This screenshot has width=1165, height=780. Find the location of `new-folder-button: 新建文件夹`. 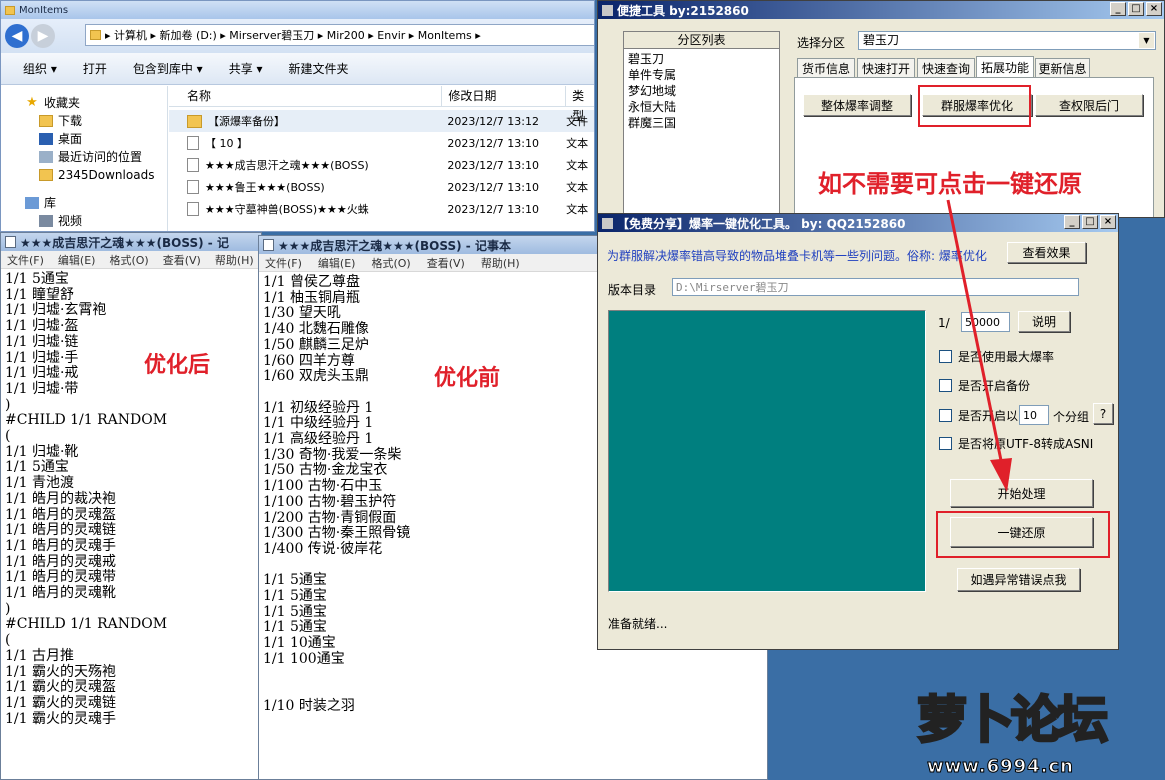

new-folder-button: 新建文件夹 is located at coordinates (319, 68).